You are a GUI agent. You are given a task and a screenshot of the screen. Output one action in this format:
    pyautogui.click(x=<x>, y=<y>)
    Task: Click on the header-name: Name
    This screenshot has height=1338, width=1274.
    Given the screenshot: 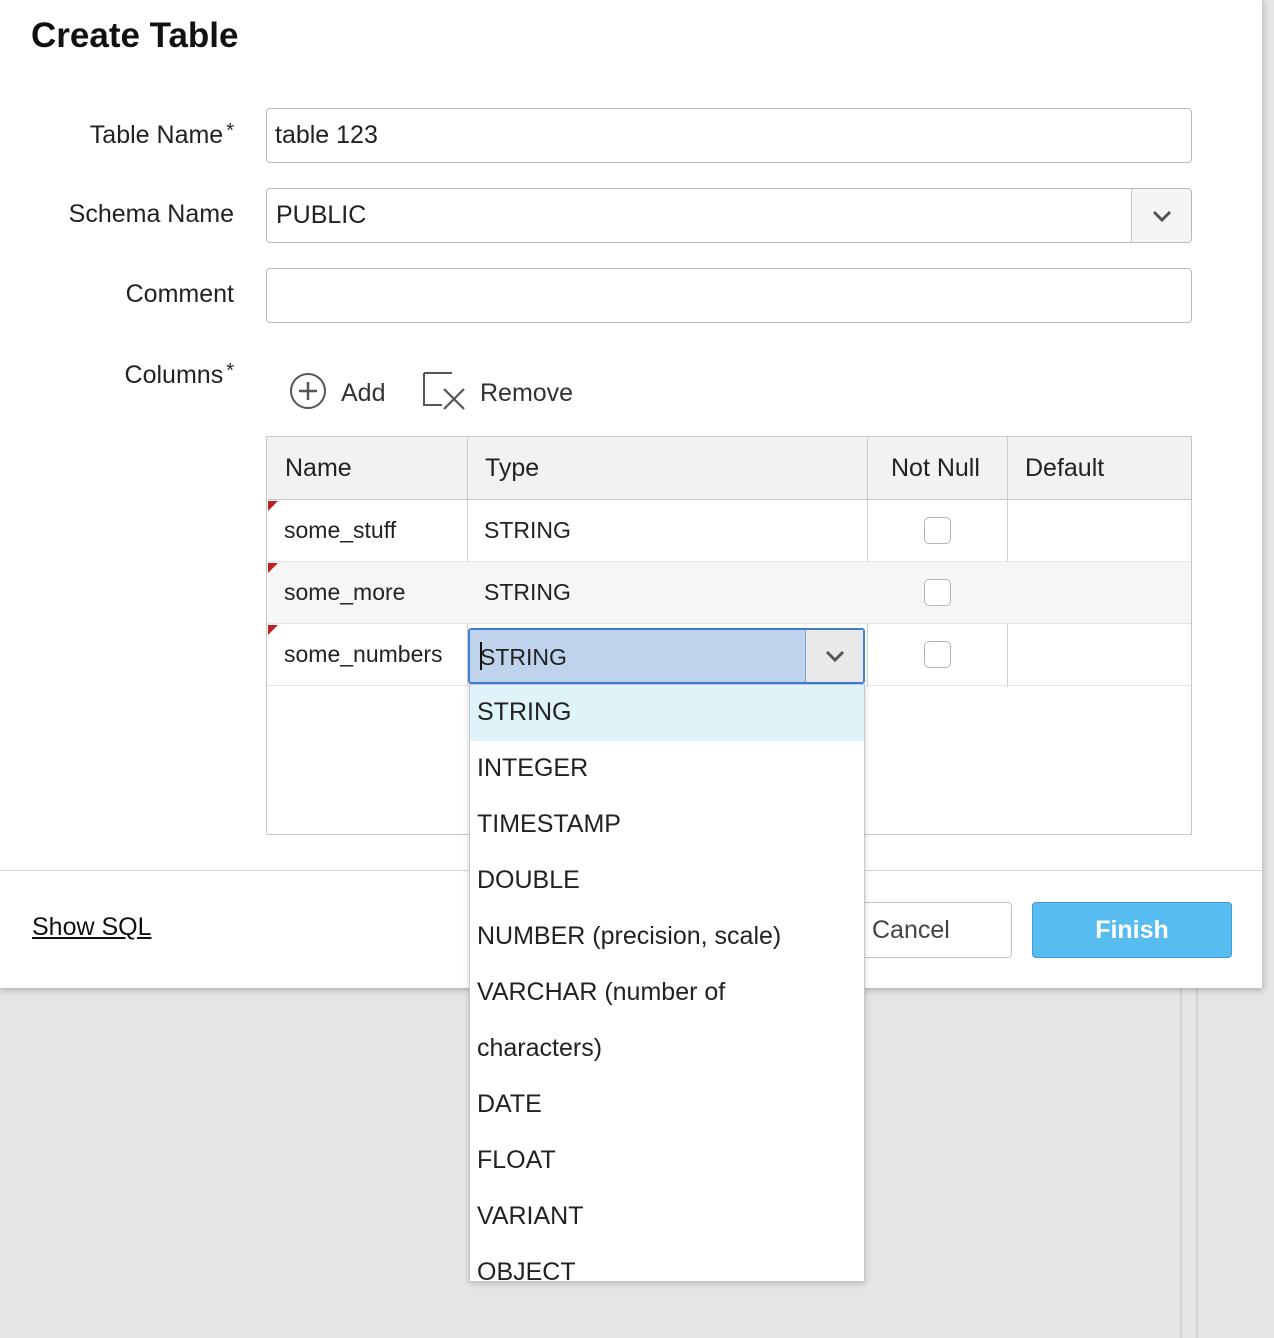 What is the action you would take?
    pyautogui.click(x=318, y=468)
    